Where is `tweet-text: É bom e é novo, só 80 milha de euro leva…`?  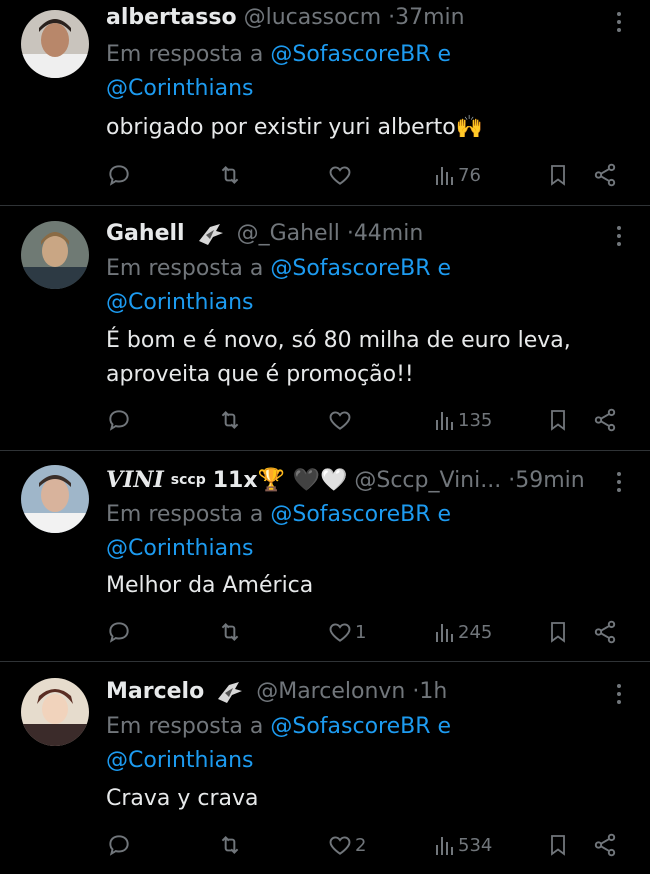
tweet-text: É bom e é novo, só 80 milha de euro leva… is located at coordinates (356, 358).